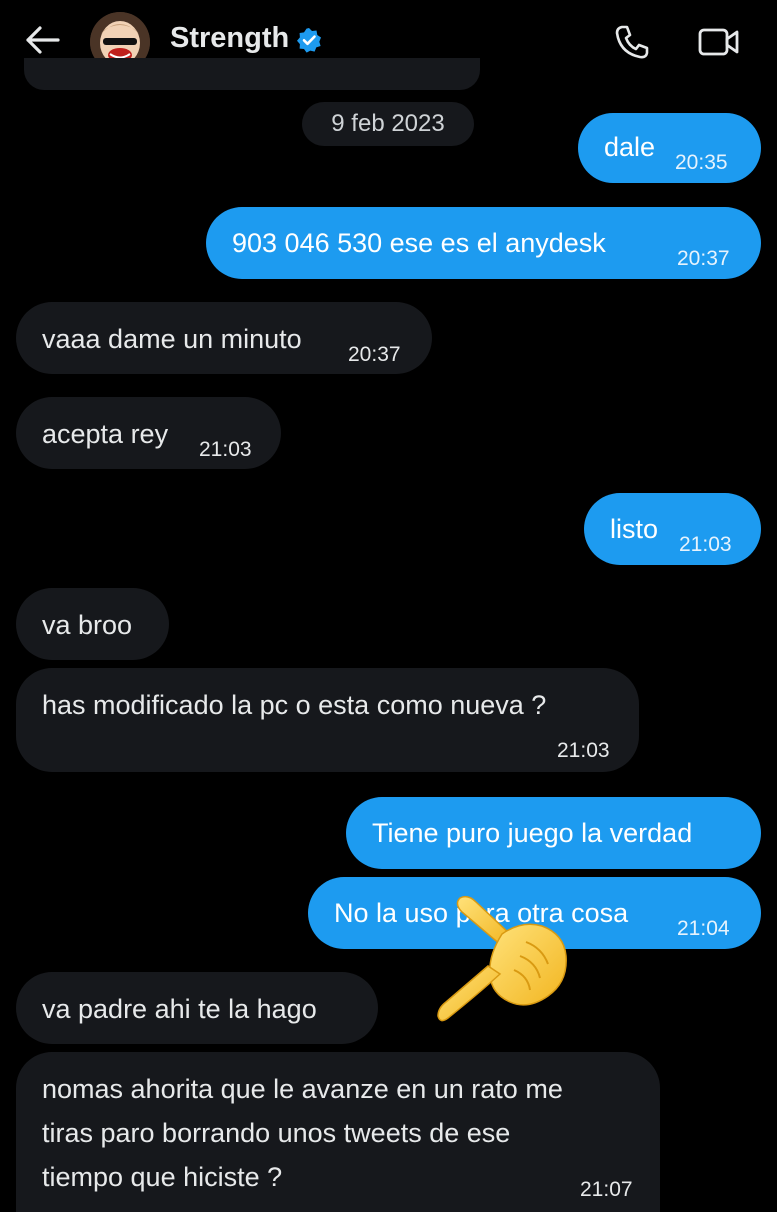 This screenshot has height=1212, width=777. I want to click on message-text: Tiene puro juego la verdad, so click(532, 833).